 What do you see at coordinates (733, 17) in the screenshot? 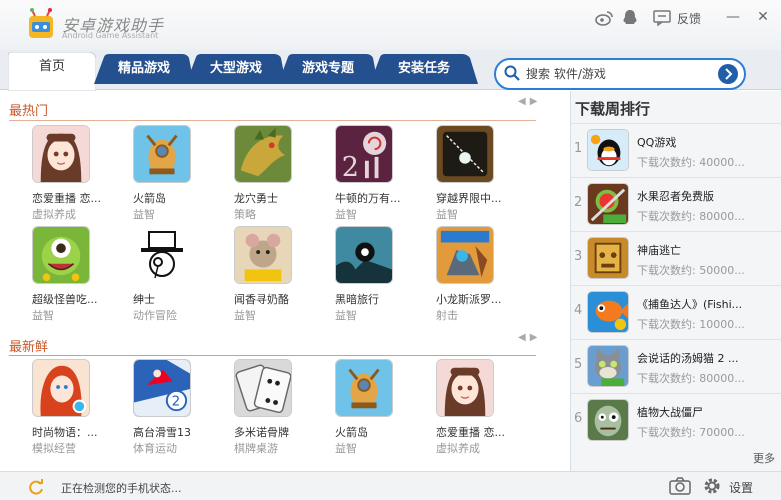
I see `minimize-button: —` at bounding box center [733, 17].